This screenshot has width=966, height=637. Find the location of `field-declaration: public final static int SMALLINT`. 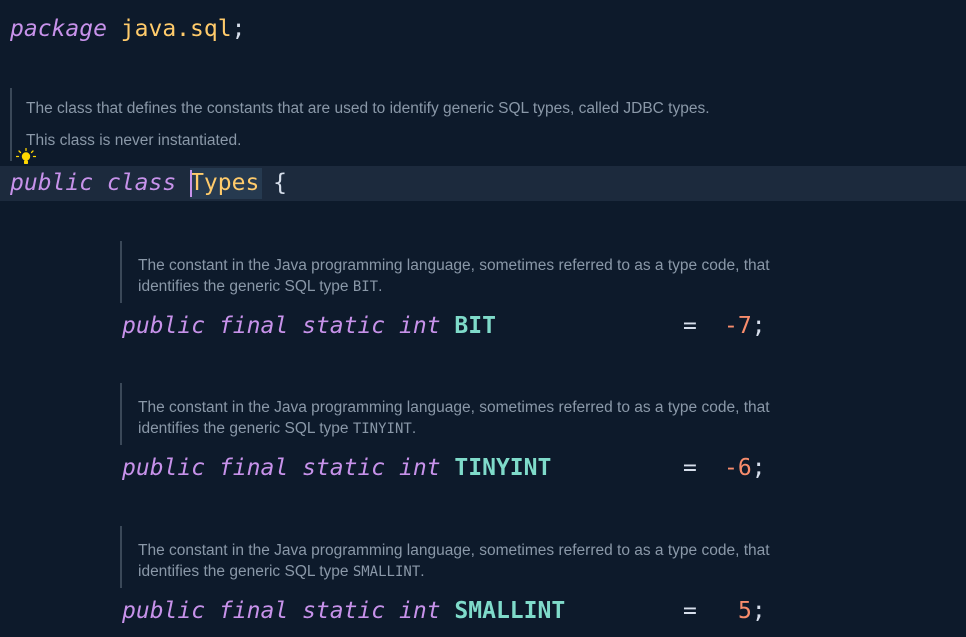

field-declaration: public final static int SMALLINT is located at coordinates (343, 611).